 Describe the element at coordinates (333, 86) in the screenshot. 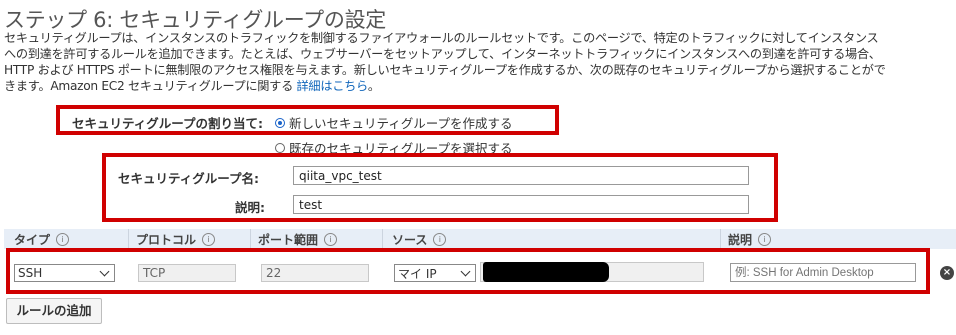

I see `details-link: 詳細はこちら` at that location.